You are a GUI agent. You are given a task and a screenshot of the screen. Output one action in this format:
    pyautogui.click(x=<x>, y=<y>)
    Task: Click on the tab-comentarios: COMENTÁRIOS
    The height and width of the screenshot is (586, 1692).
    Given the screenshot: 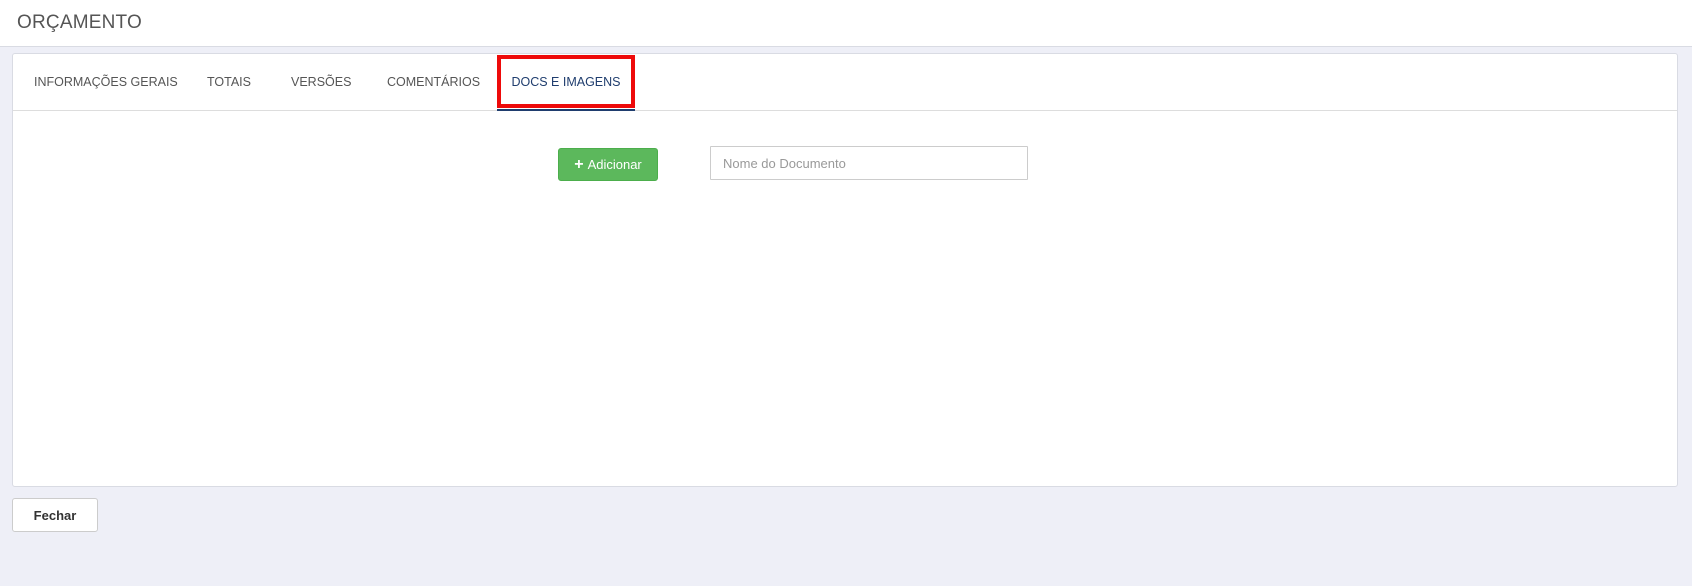 What is the action you would take?
    pyautogui.click(x=433, y=82)
    